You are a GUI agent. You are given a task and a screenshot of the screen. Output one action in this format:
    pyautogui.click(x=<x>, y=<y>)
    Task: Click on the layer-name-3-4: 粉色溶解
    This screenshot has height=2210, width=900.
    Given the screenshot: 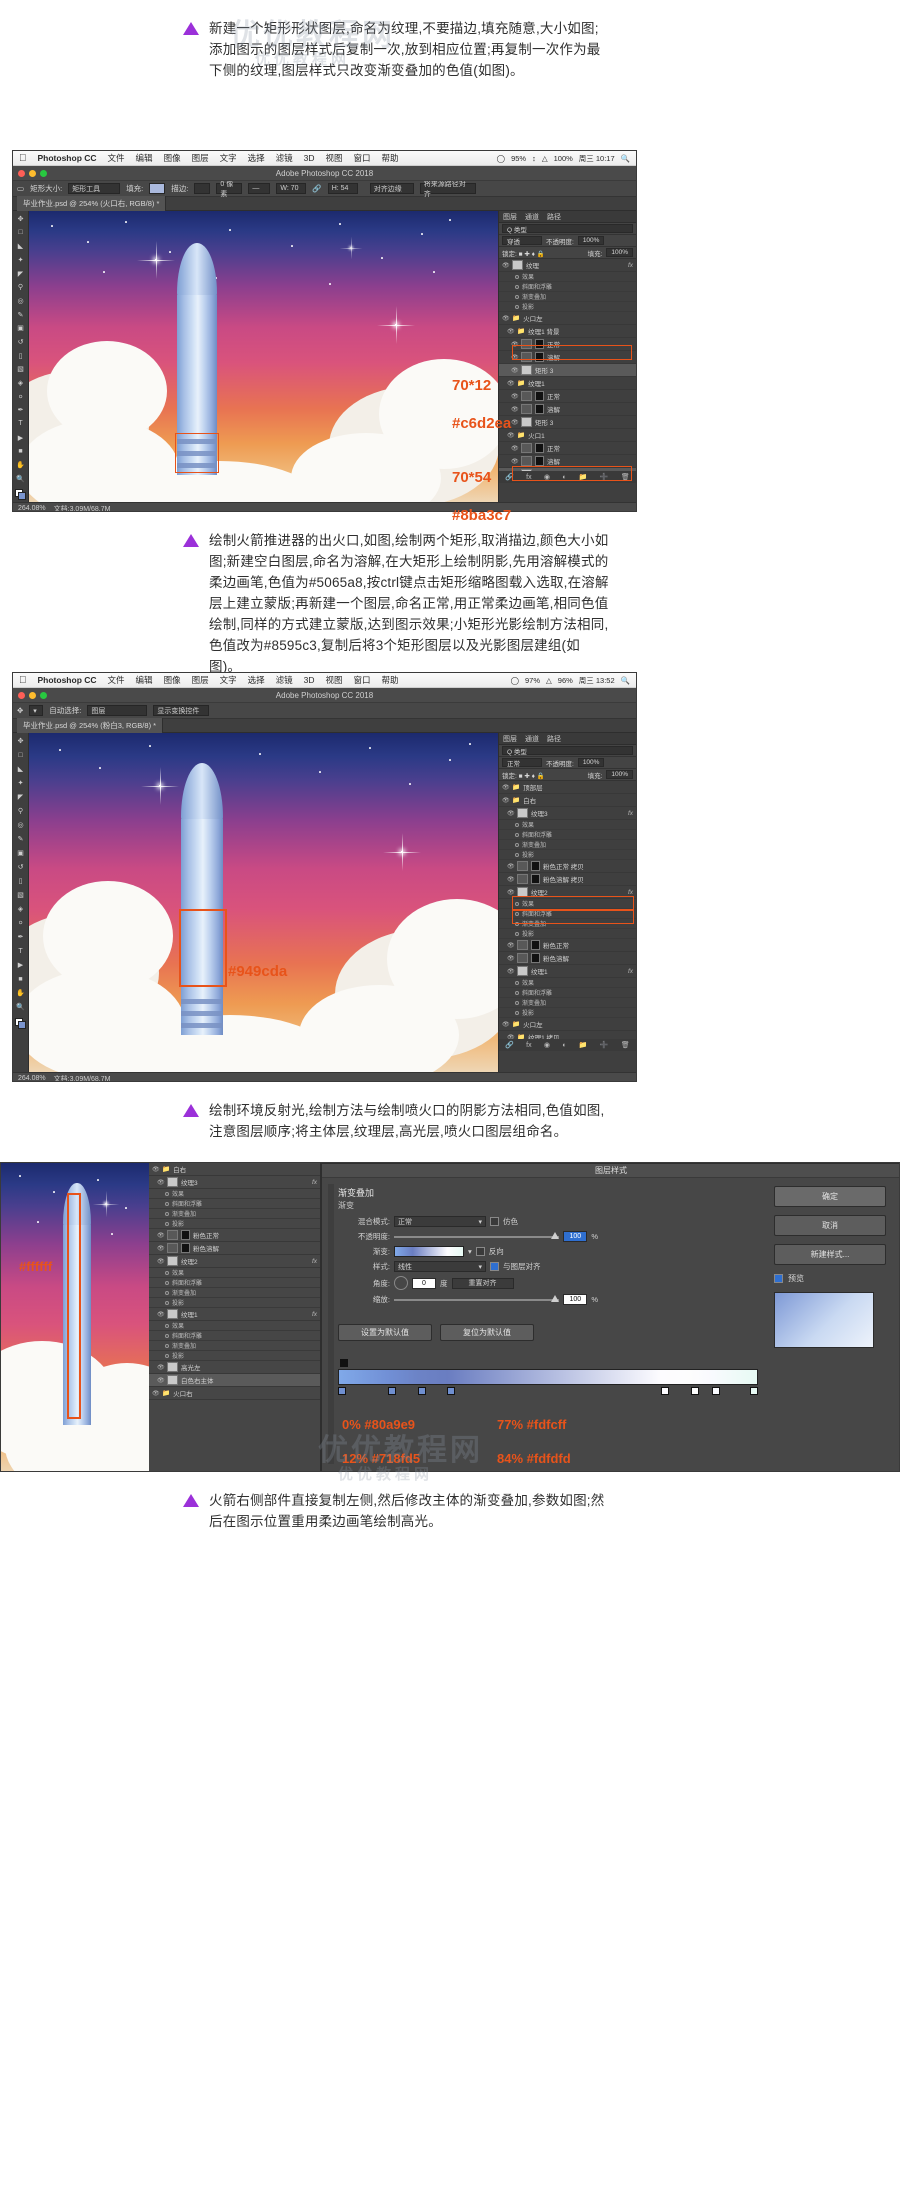 What is the action you would take?
    pyautogui.click(x=255, y=1248)
    